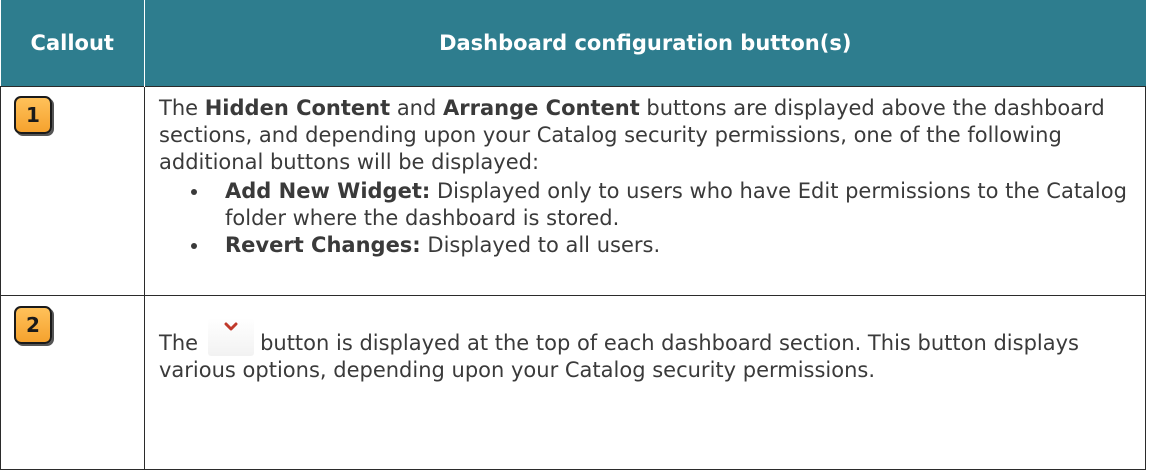 The image size is (1149, 470). I want to click on callout-badge-2: 2, so click(33, 325).